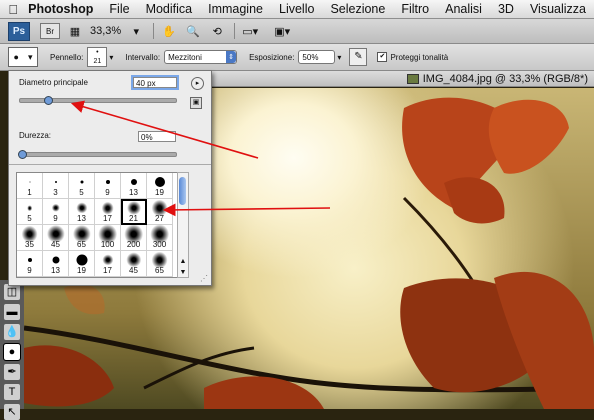  Describe the element at coordinates (107, 270) in the screenshot. I see `brush-size-label: 17` at that location.